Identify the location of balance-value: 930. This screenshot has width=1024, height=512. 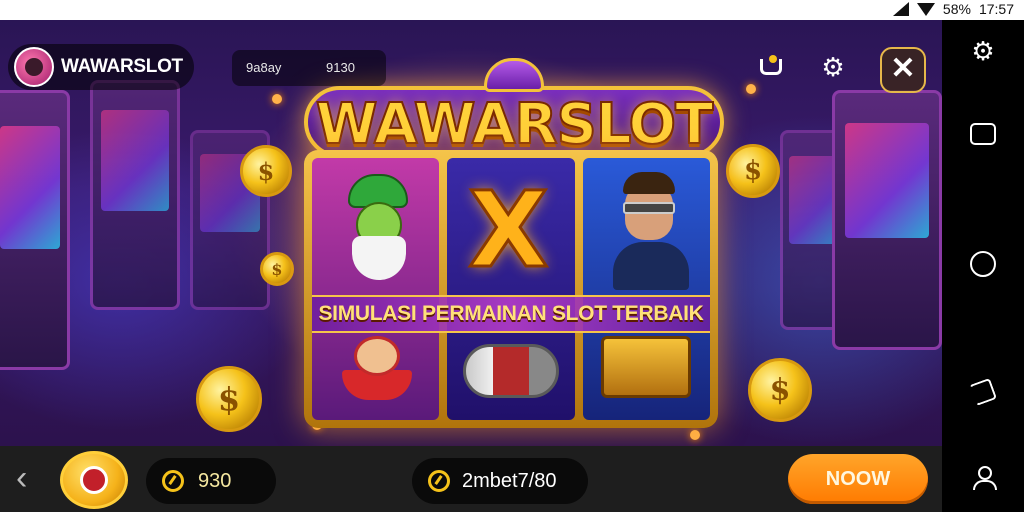
(215, 480).